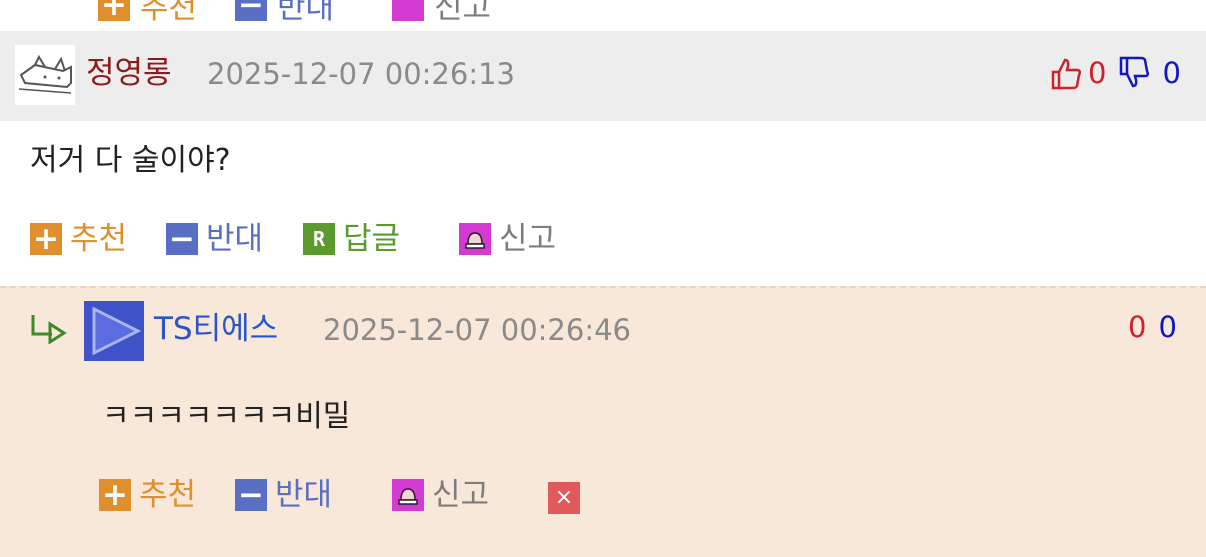 Image resolution: width=1206 pixels, height=557 pixels. Describe the element at coordinates (216, 329) in the screenshot. I see `reply-author: TS티에스` at that location.